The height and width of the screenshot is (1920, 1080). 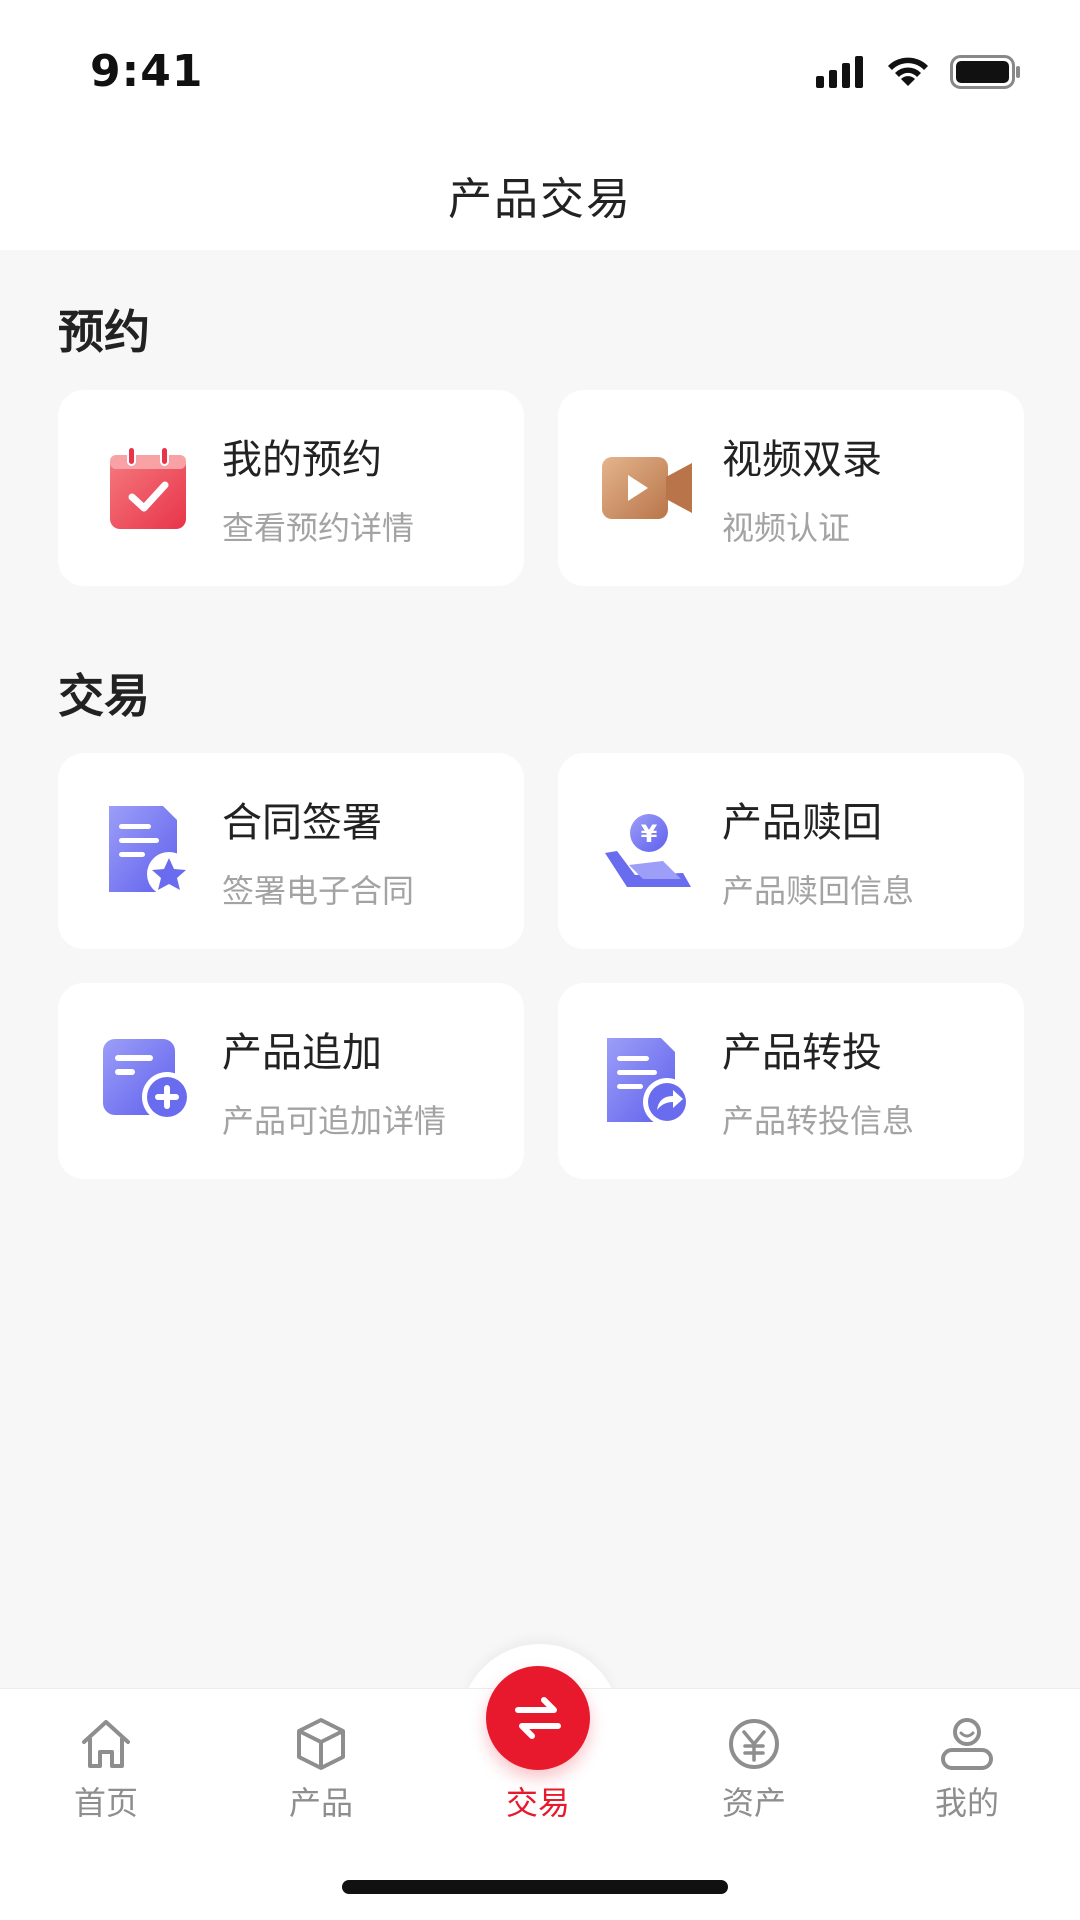 What do you see at coordinates (966, 1803) in the screenshot?
I see `tab-label: 我的` at bounding box center [966, 1803].